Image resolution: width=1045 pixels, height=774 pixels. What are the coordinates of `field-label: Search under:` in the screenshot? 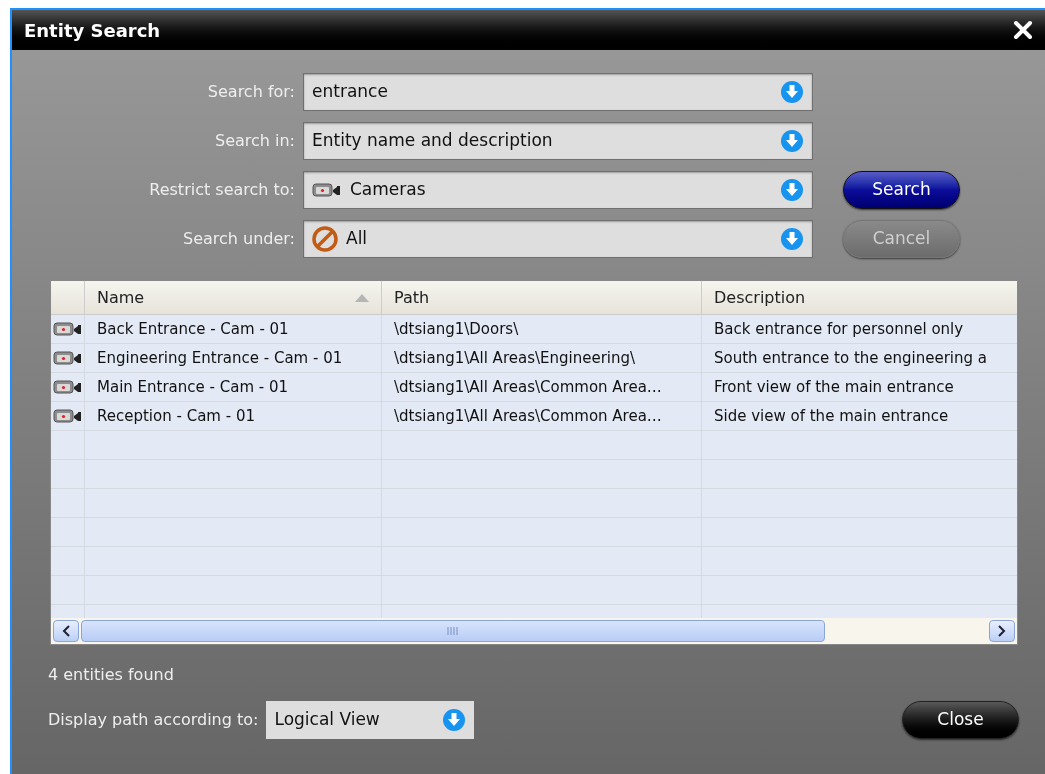 It's located at (238, 239).